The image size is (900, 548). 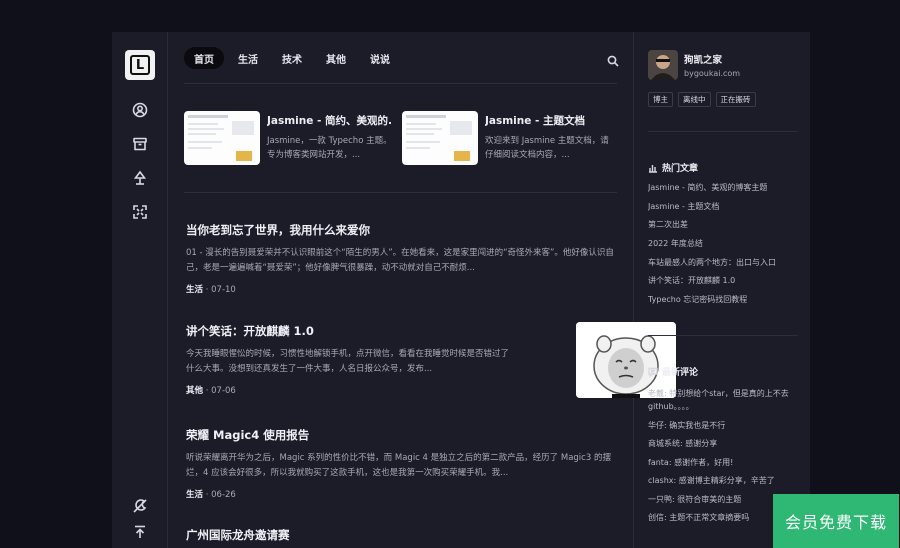 What do you see at coordinates (336, 58) in the screenshot?
I see `tab-other: 其他` at bounding box center [336, 58].